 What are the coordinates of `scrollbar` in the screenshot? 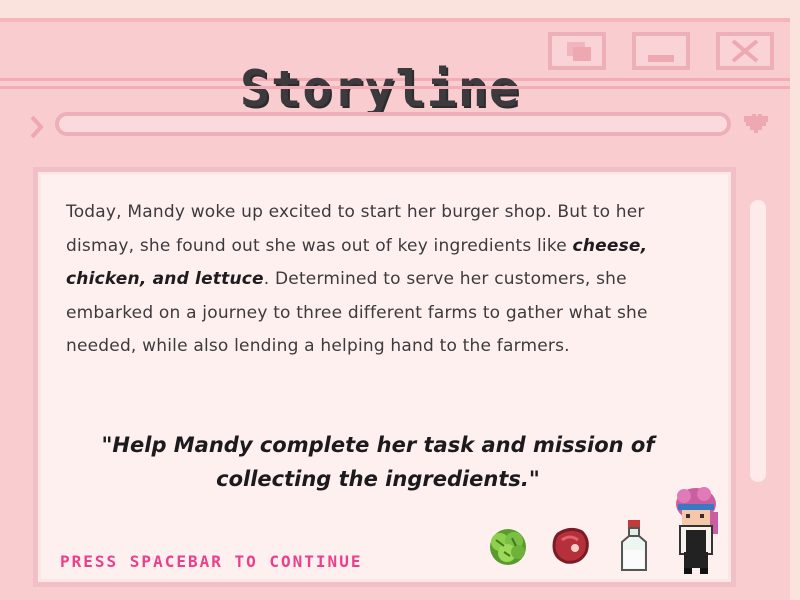 It's located at (758, 341).